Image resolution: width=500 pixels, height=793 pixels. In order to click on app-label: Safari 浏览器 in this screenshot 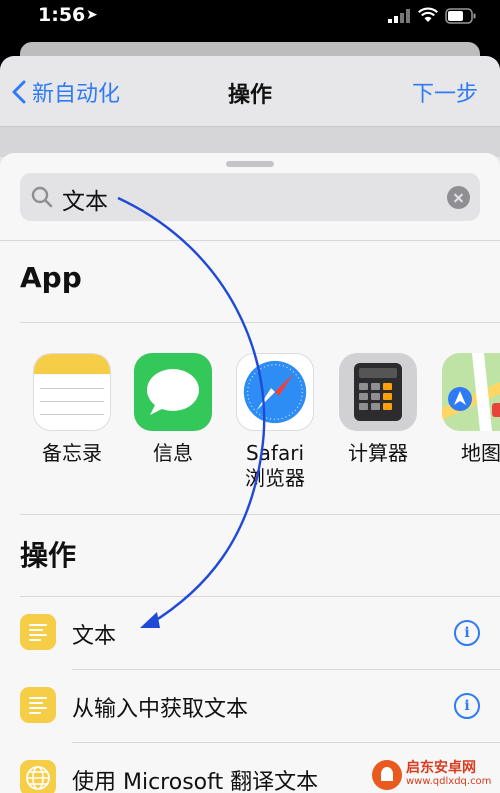, I will do `click(275, 465)`.